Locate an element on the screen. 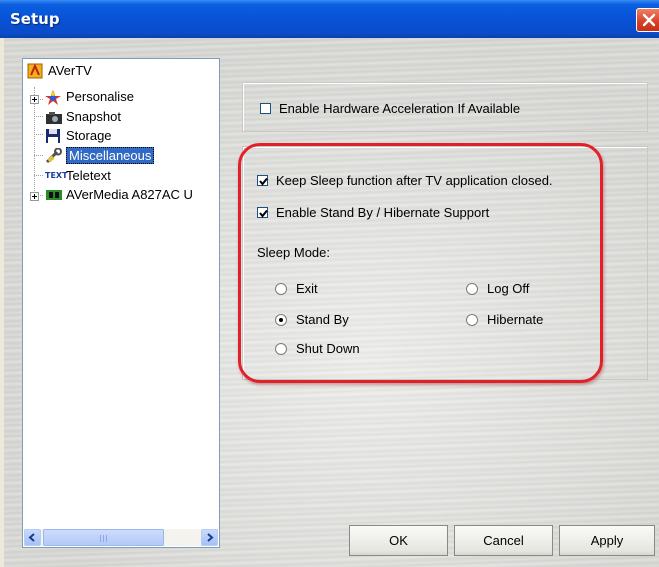 The width and height of the screenshot is (659, 567). ok-button: OK is located at coordinates (398, 540).